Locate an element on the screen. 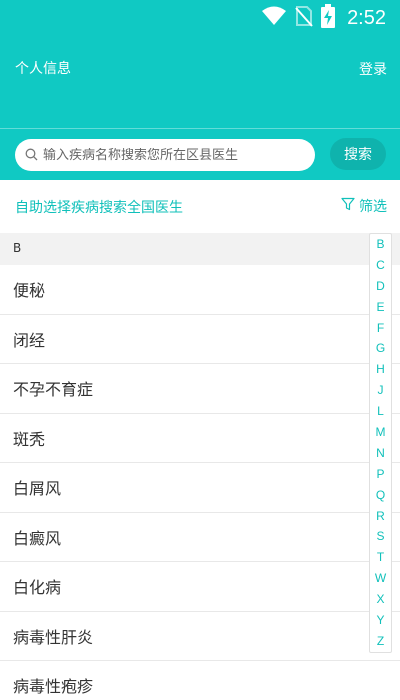  alphabet-index-bar: B C D E F G H J L M N P Q R S T W X Y Z is located at coordinates (380, 443).